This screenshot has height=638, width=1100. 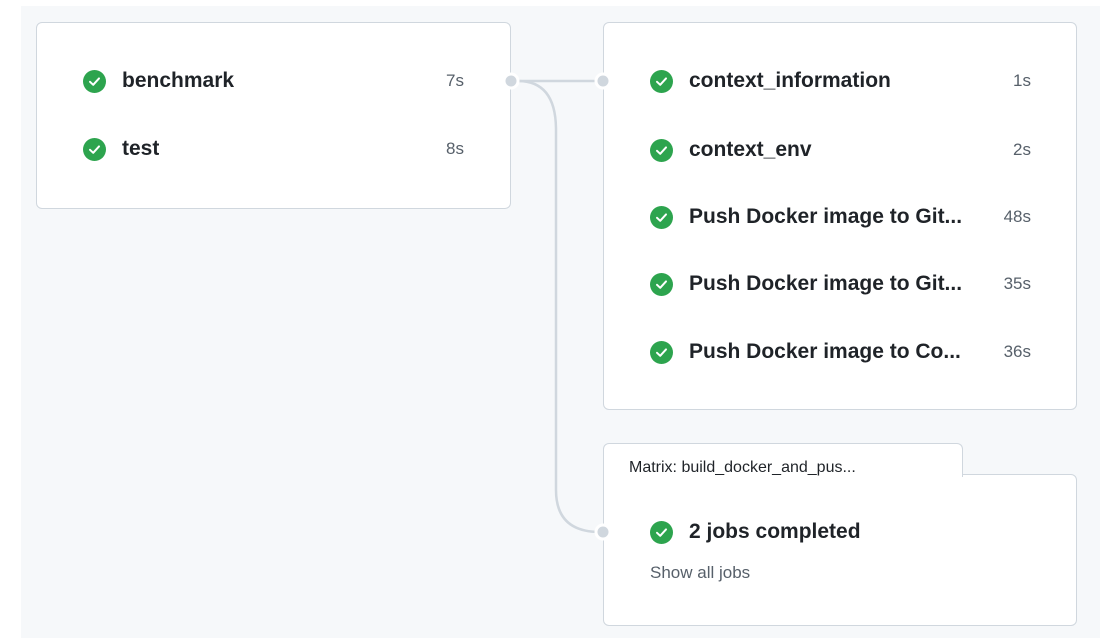 What do you see at coordinates (775, 531) in the screenshot?
I see `matrix-summary-label: 2 jobs completed` at bounding box center [775, 531].